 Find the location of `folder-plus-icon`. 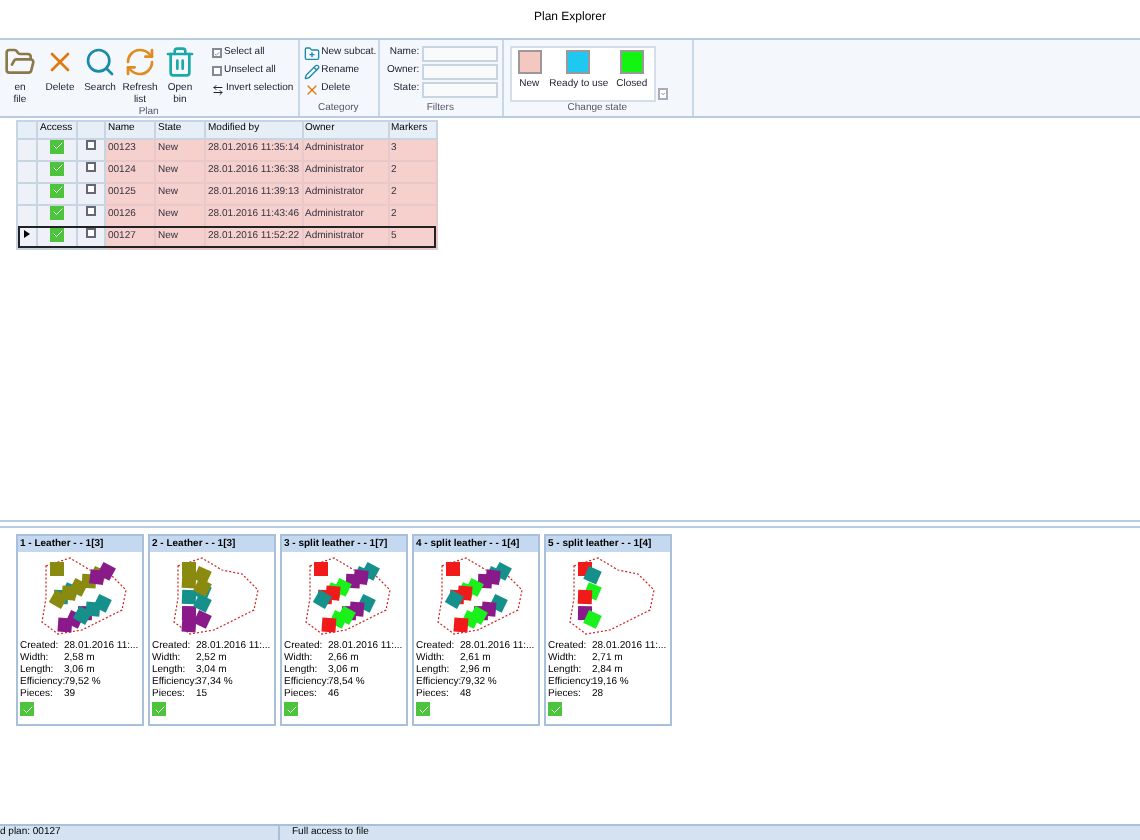

folder-plus-icon is located at coordinates (311, 53).